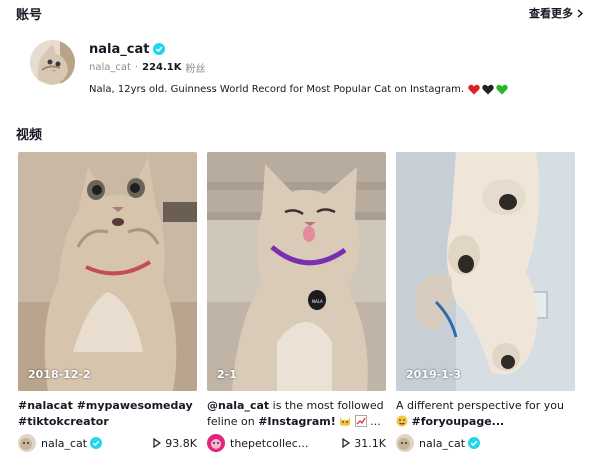 The width and height of the screenshot is (600, 465). I want to click on desc-mention: @nala_cat, so click(238, 405).